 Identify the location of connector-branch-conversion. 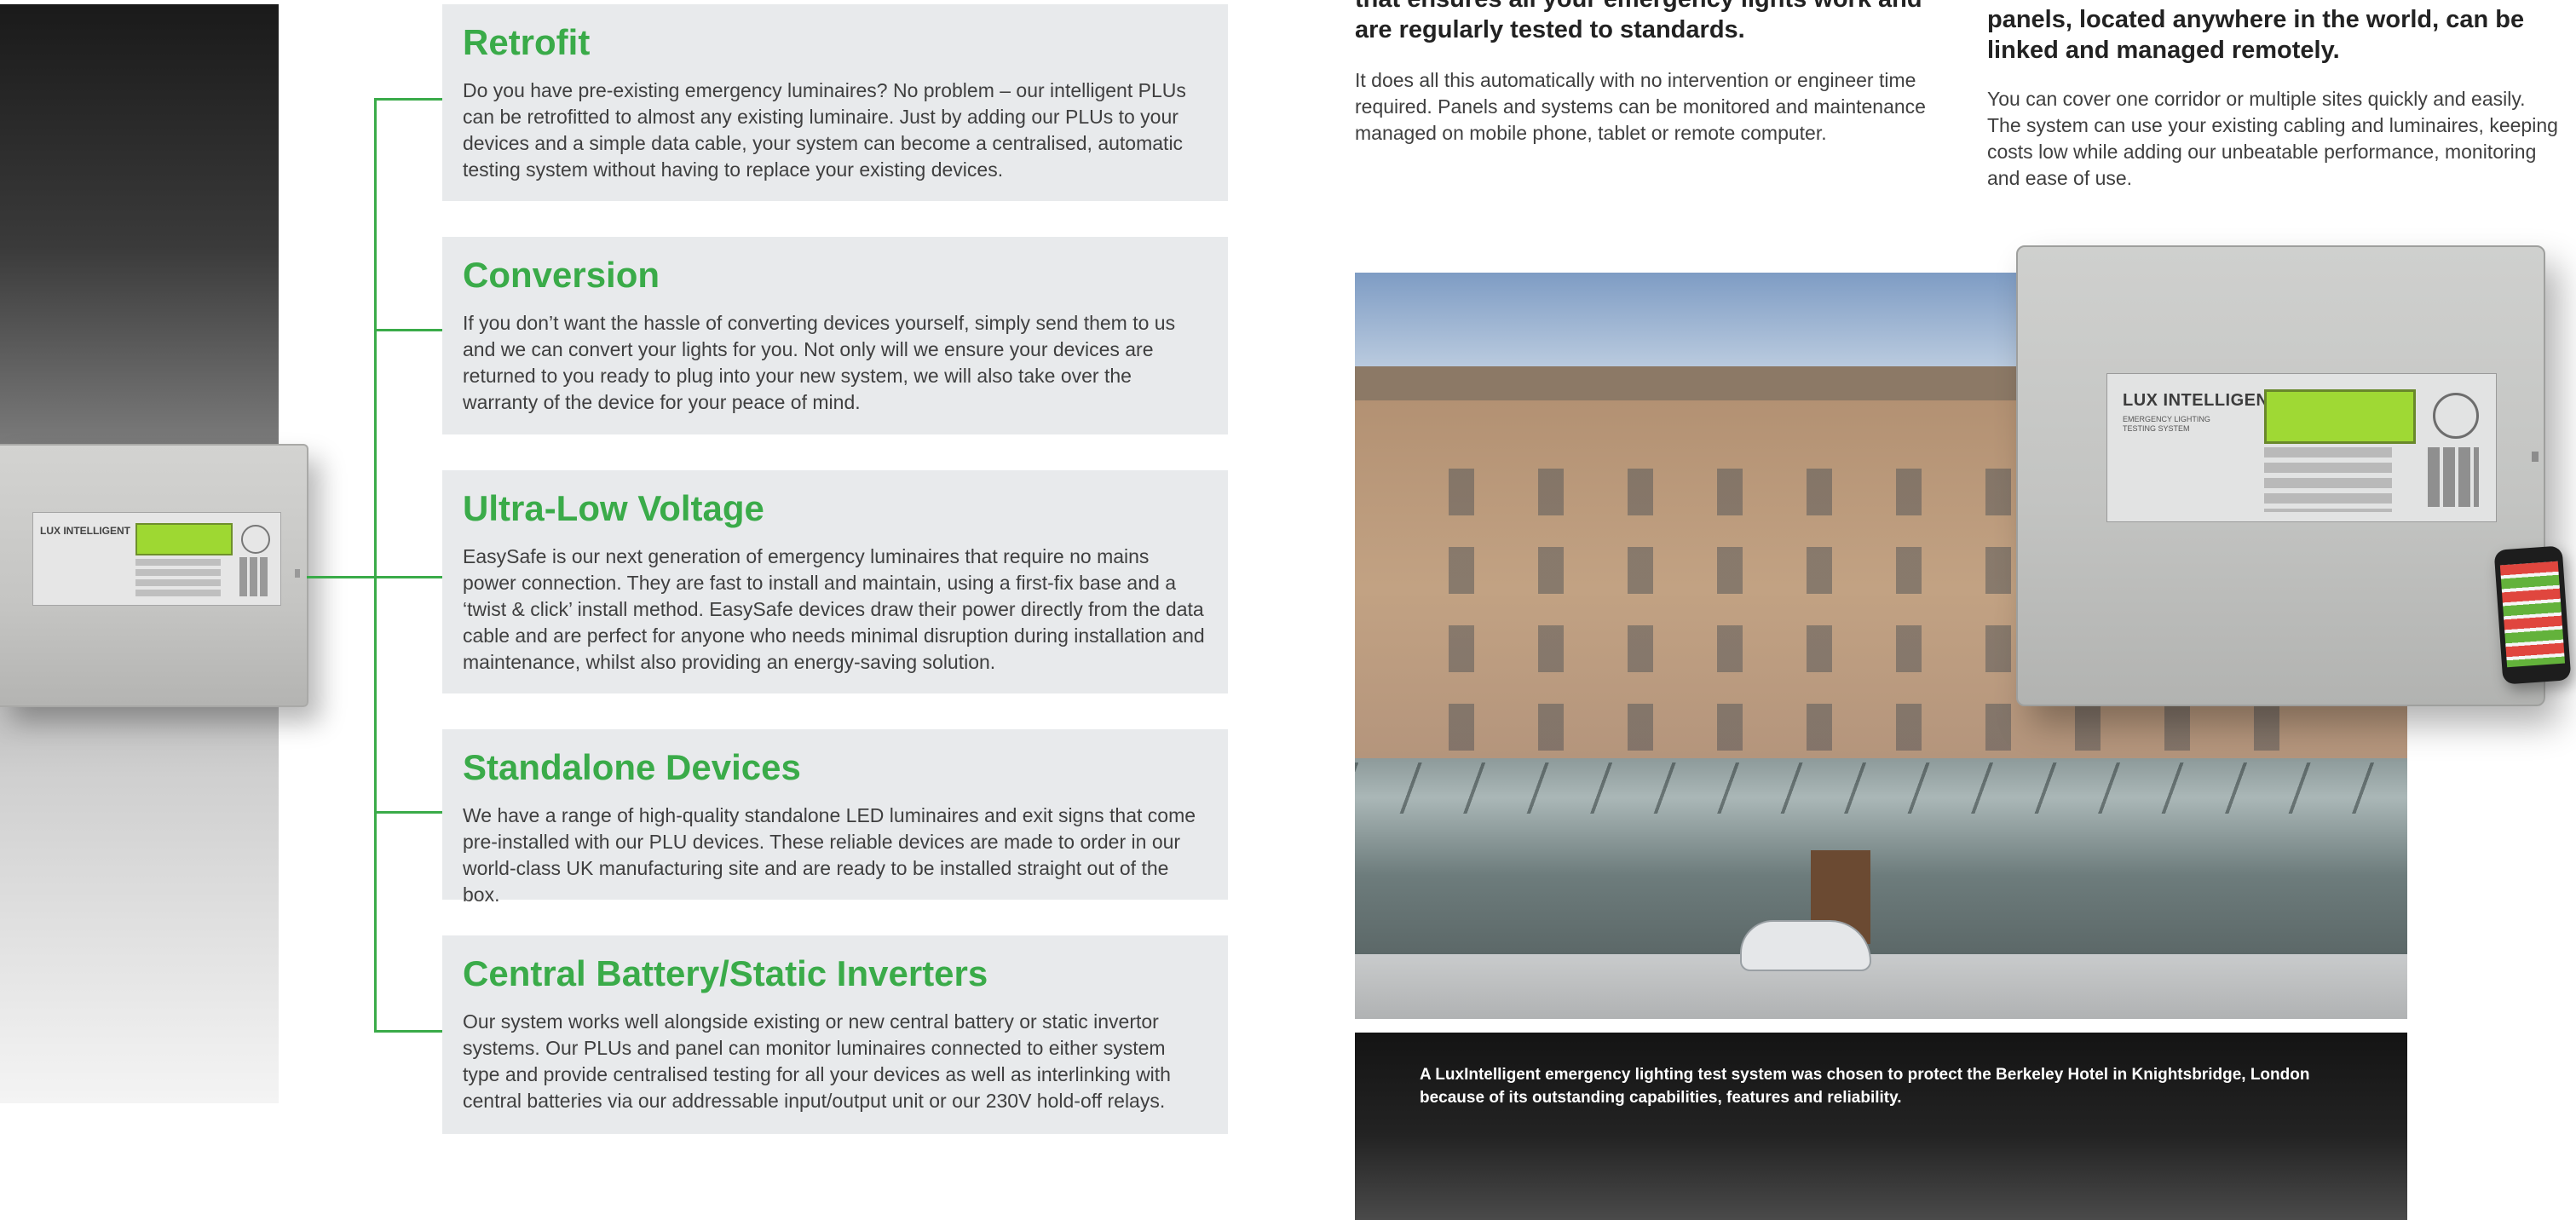
(408, 330).